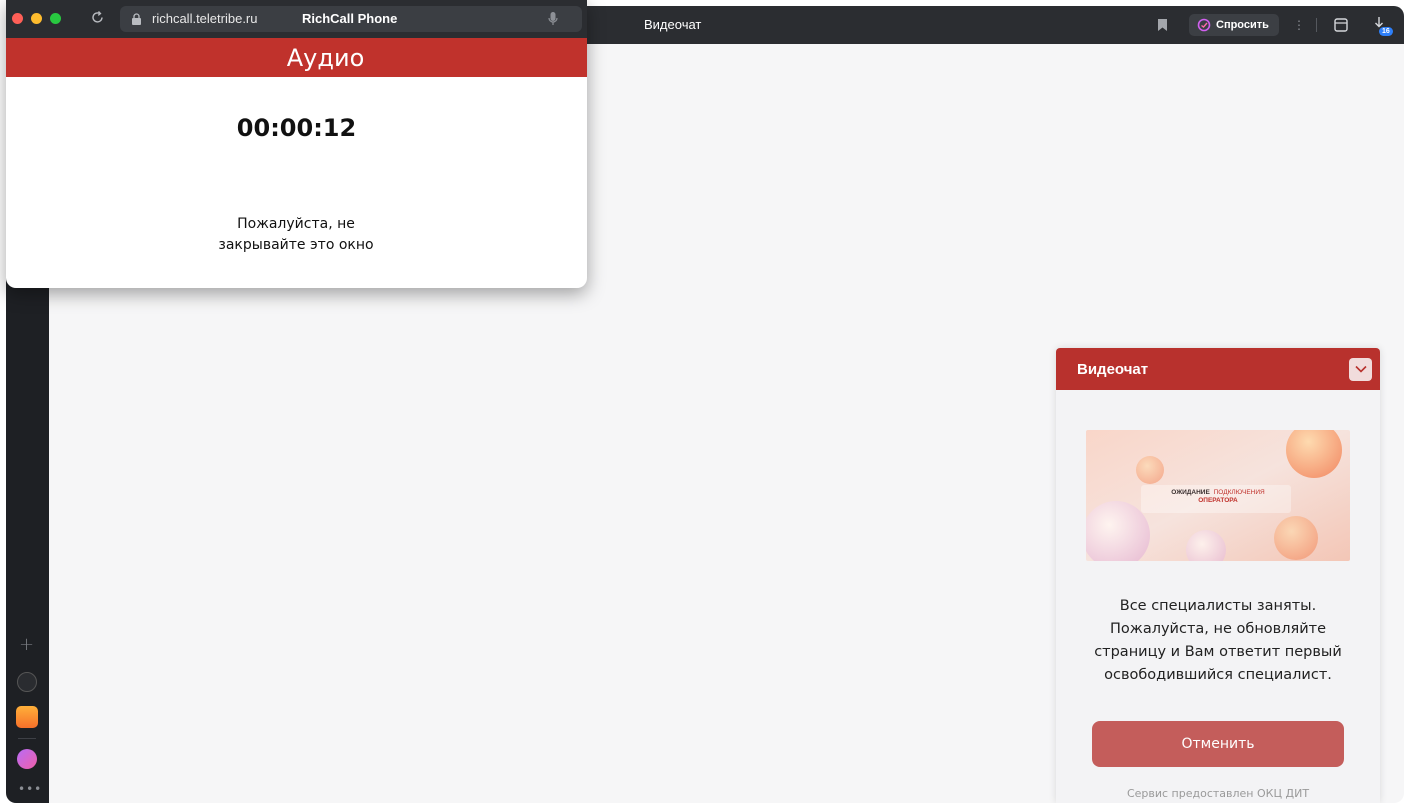 The image size is (1411, 805). What do you see at coordinates (1162, 25) in the screenshot?
I see `bookmark-icon` at bounding box center [1162, 25].